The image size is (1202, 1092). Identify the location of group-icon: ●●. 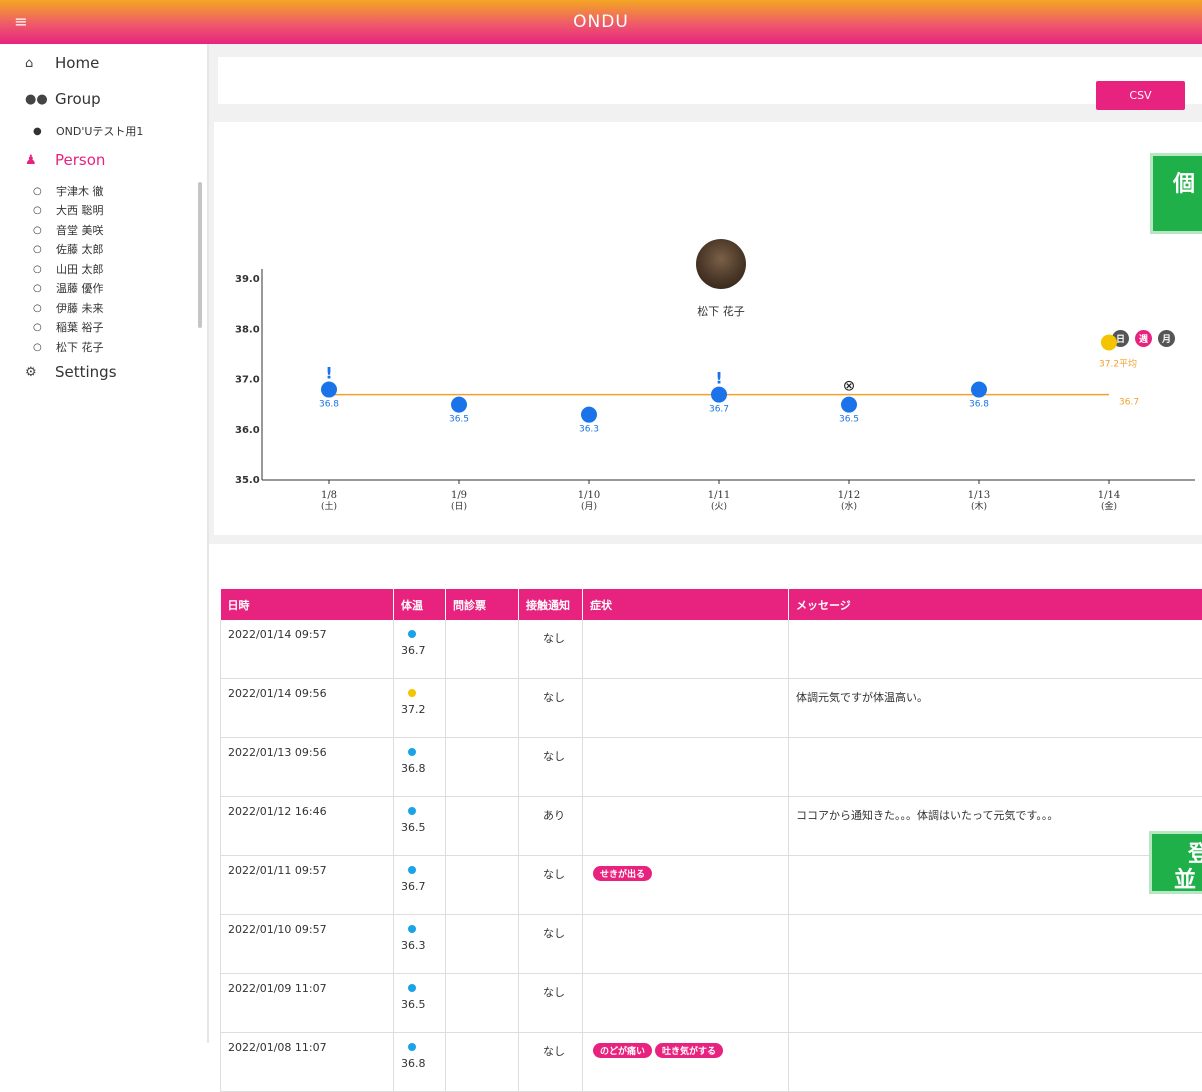
(35, 99).